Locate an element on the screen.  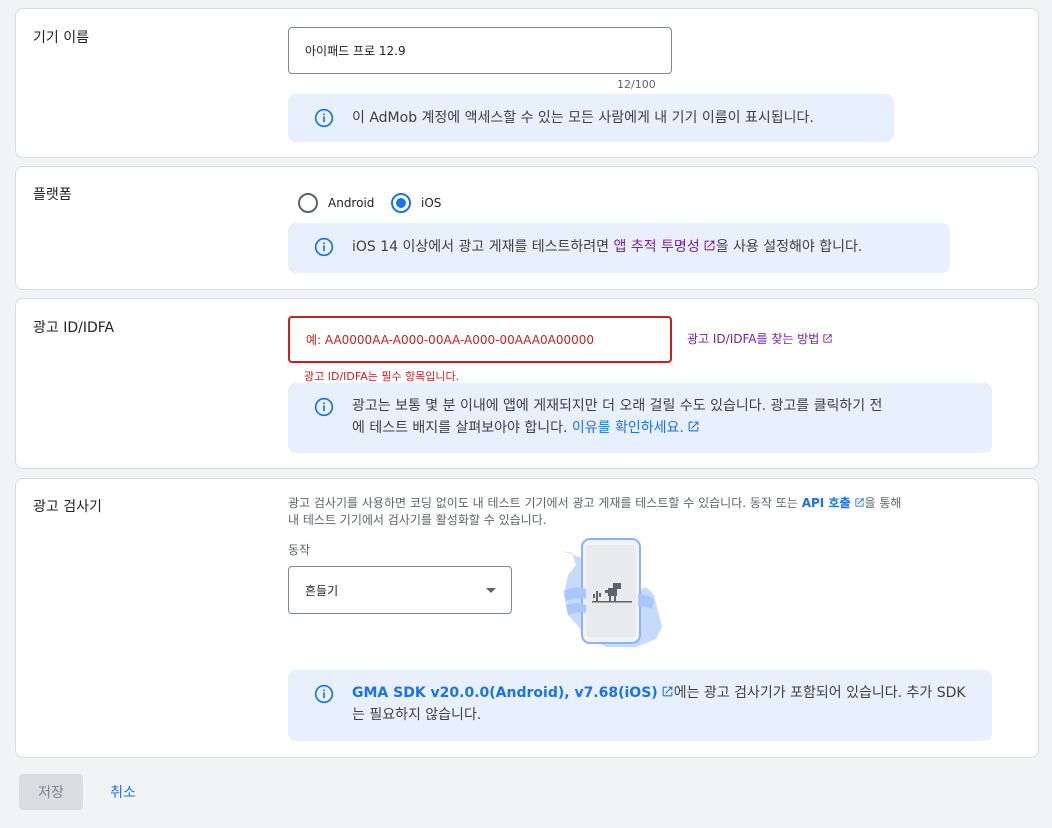
platform-info-prefix: iOS 14 이상에서 광고 게재를 테스트하려면 is located at coordinates (483, 247).